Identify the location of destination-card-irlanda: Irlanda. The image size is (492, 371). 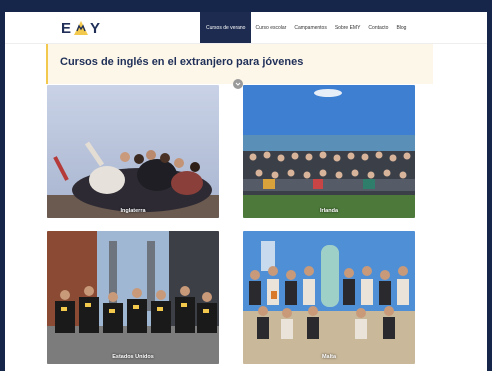
(329, 151).